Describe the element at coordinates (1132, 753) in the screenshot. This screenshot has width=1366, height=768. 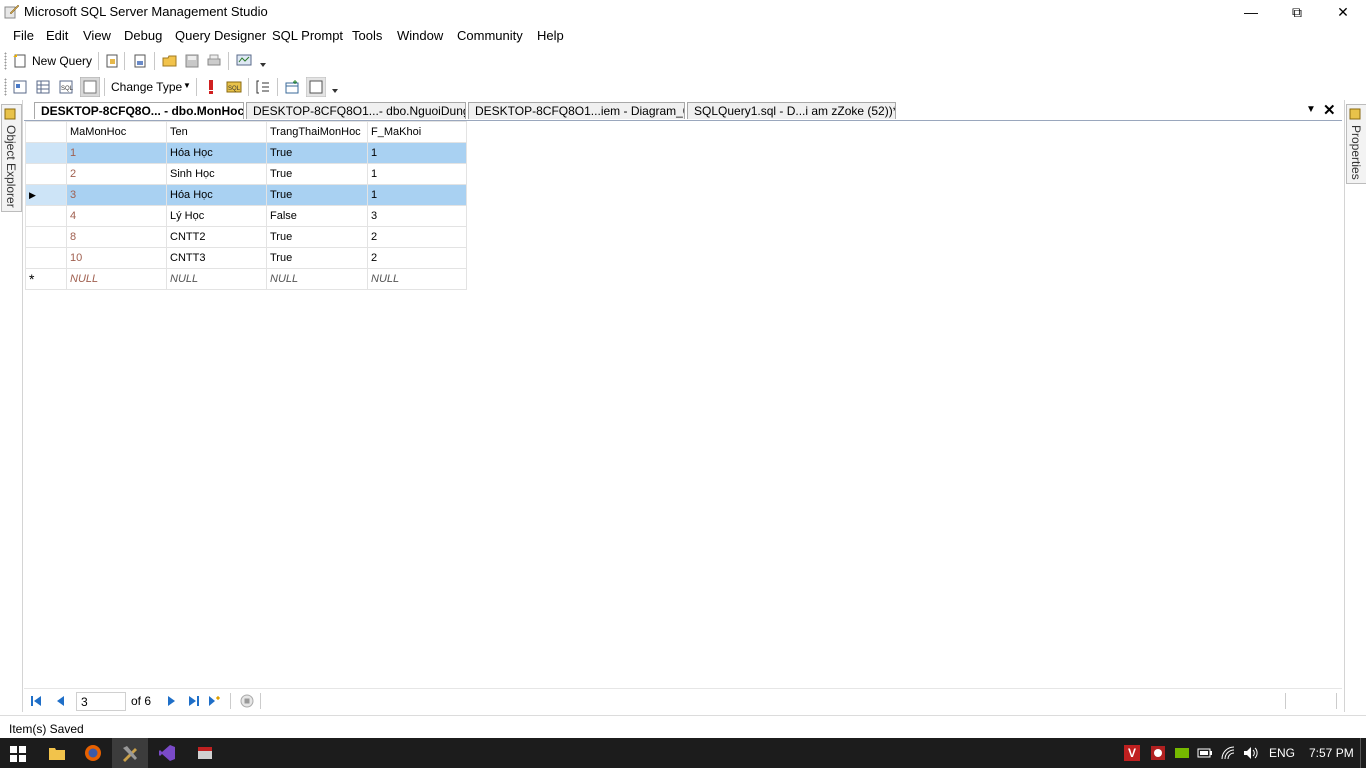
I see `antivirus-tray-icon: V` at that location.